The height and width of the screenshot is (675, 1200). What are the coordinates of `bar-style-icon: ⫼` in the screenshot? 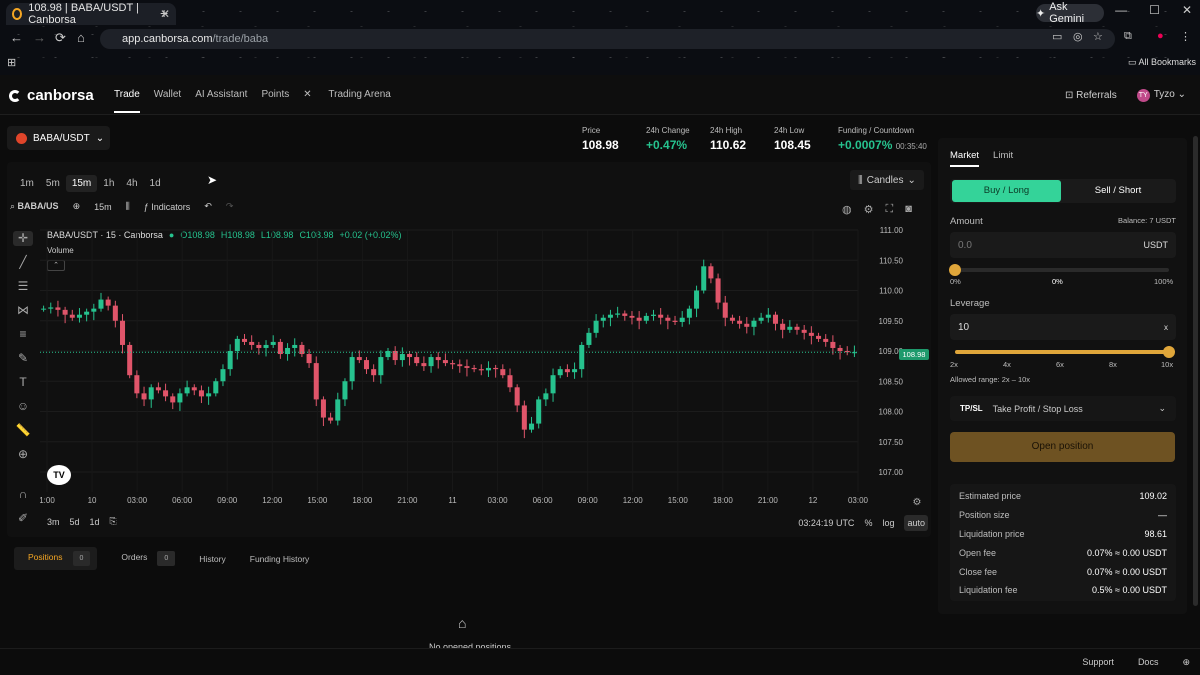 It's located at (128, 206).